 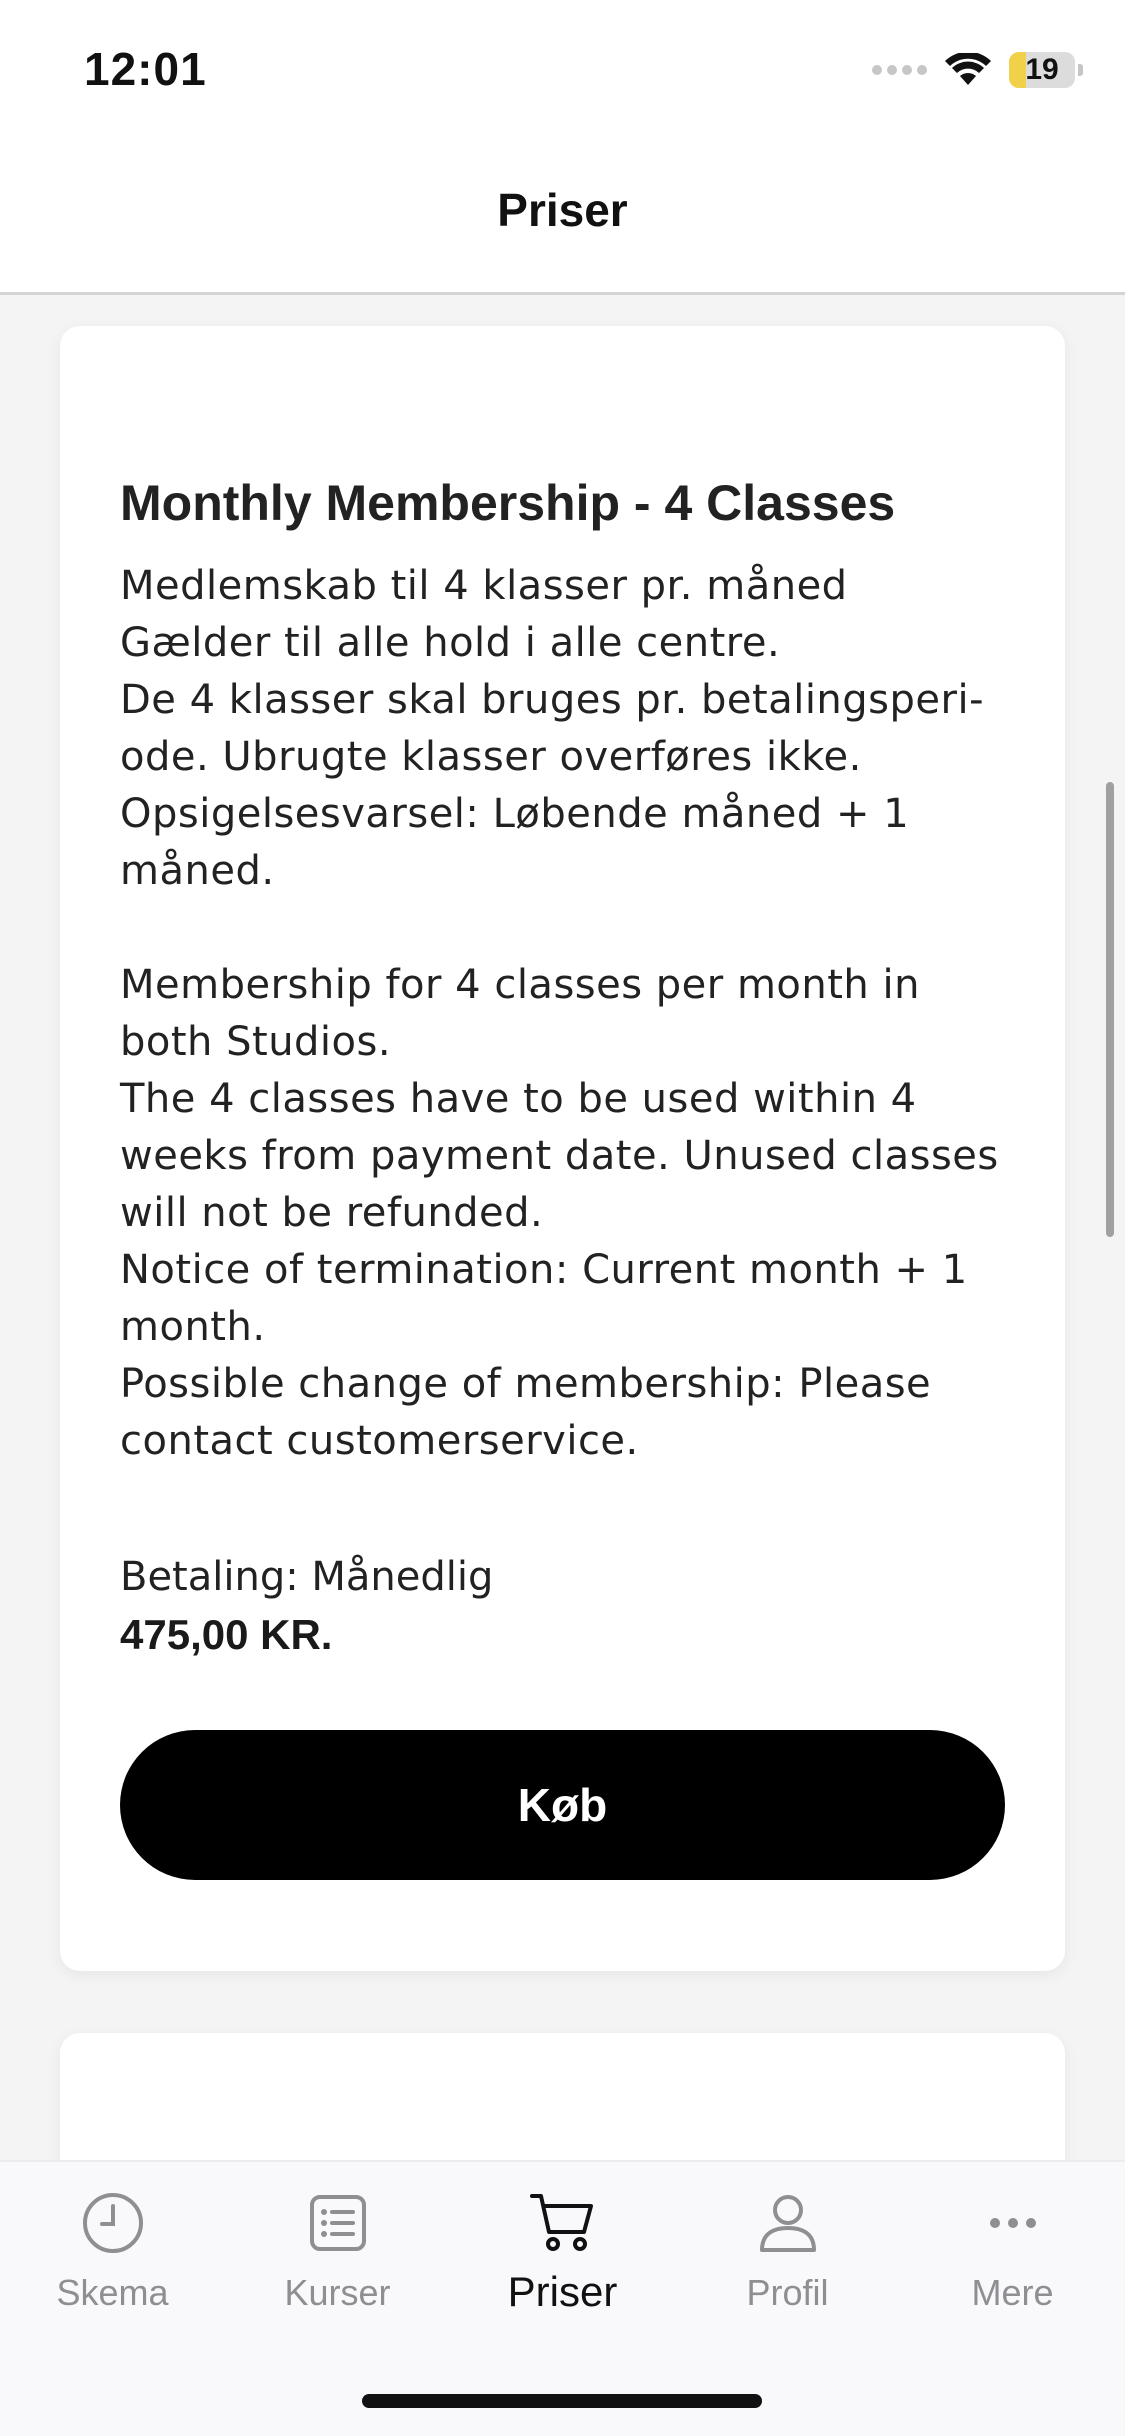 What do you see at coordinates (337, 2292) in the screenshot?
I see `tab-label: Kurser` at bounding box center [337, 2292].